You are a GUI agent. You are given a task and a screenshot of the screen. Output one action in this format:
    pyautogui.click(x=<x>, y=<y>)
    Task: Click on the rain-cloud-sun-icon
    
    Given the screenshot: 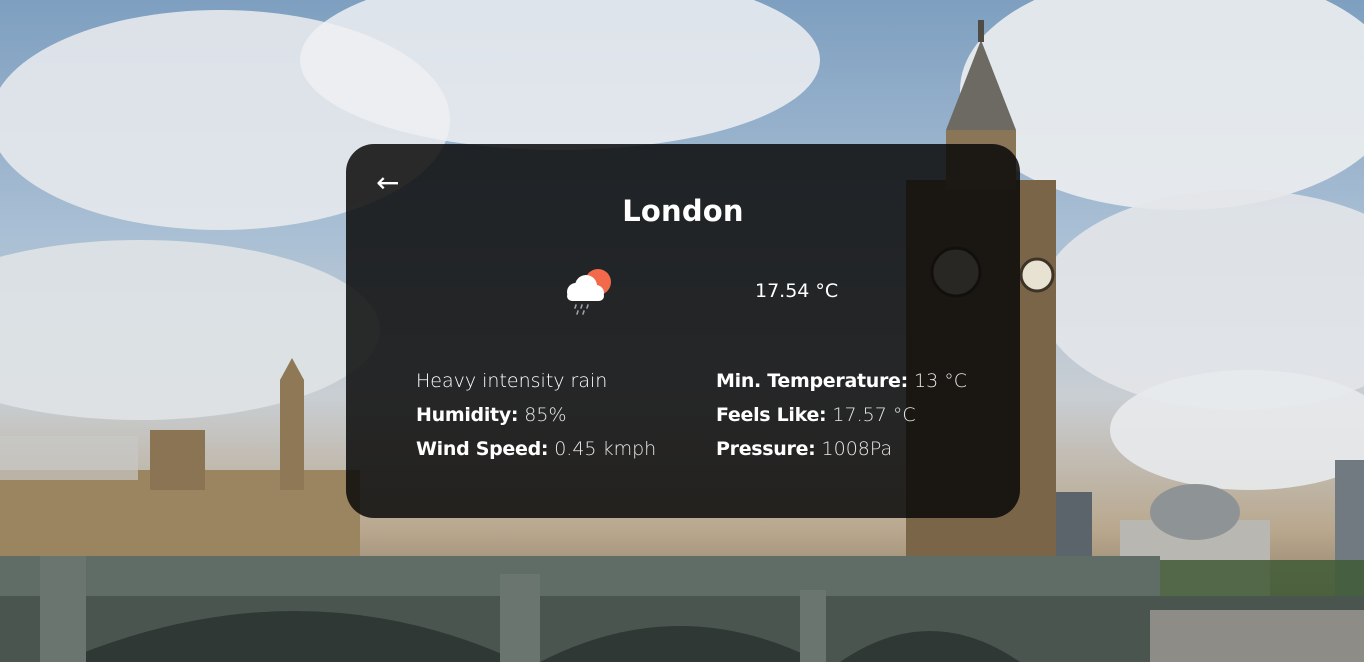 What is the action you would take?
    pyautogui.click(x=586, y=290)
    